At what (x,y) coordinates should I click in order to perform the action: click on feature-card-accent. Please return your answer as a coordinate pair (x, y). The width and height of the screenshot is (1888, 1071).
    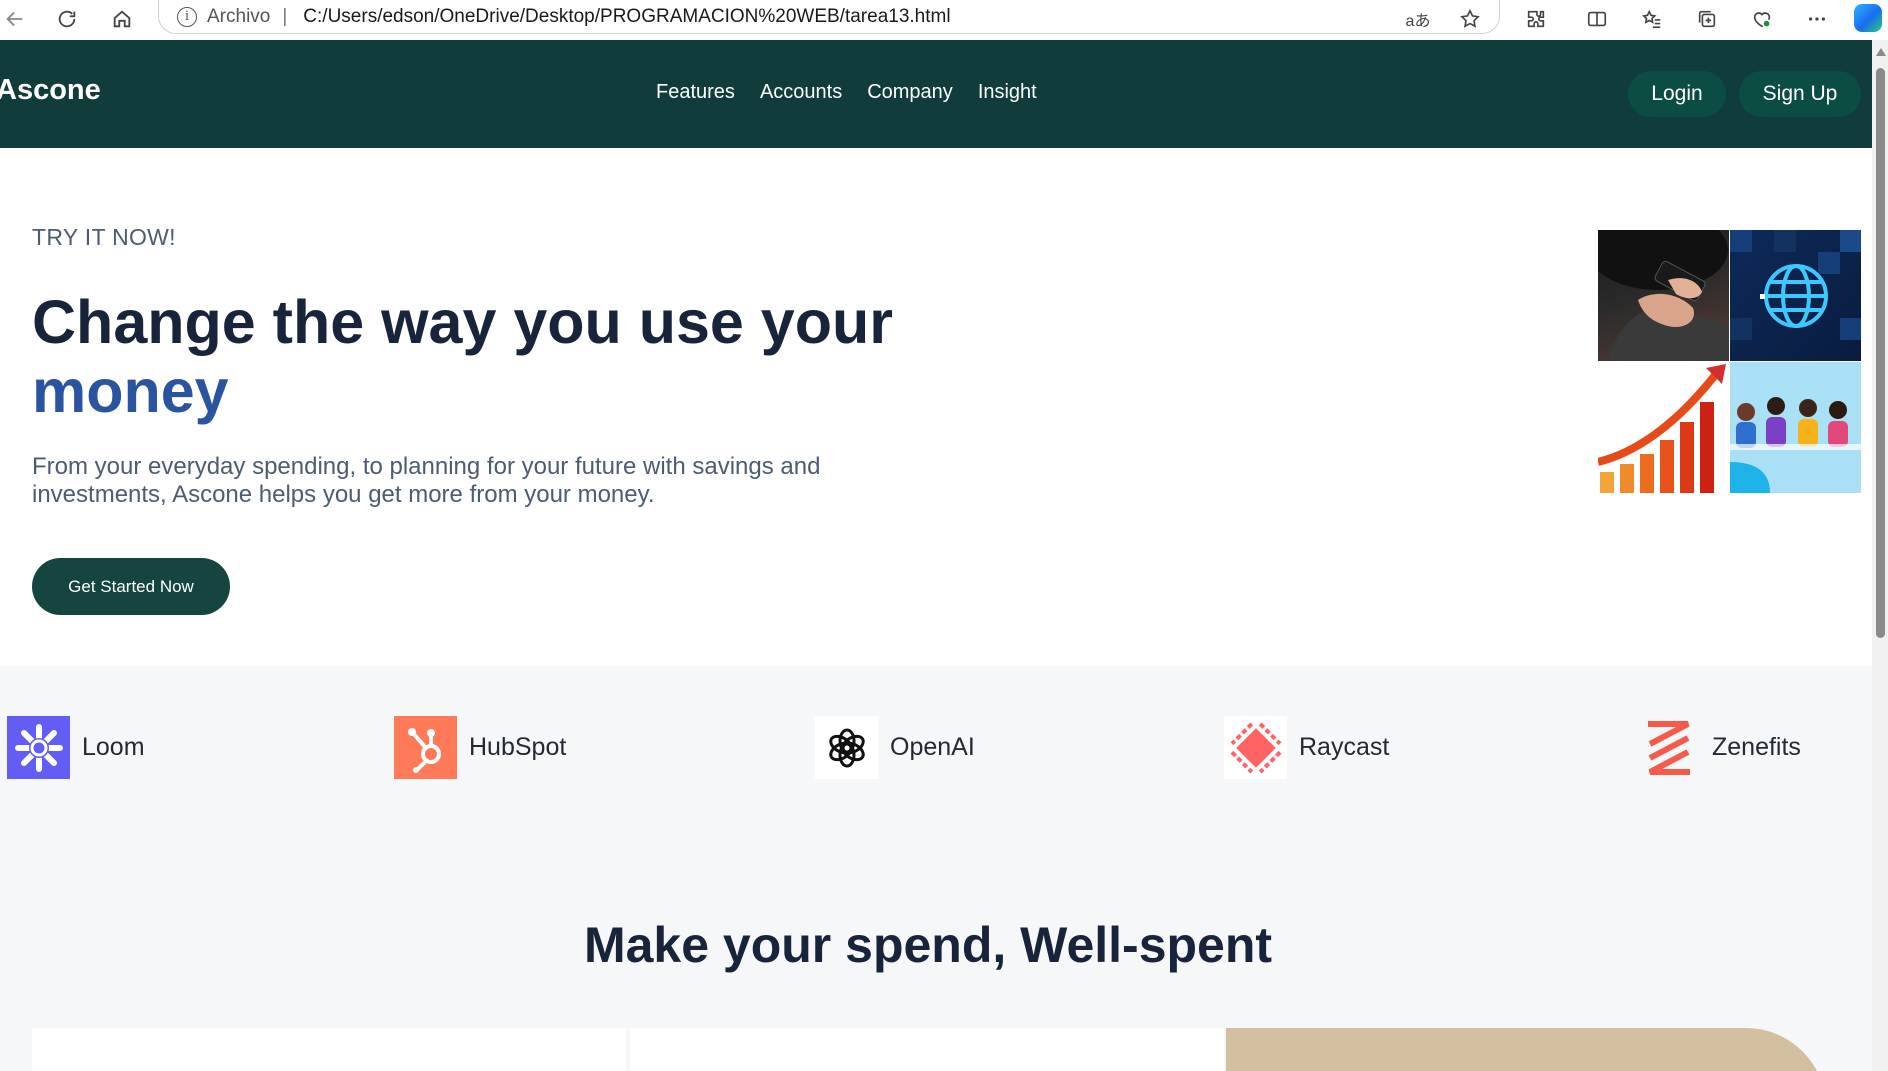
    Looking at the image, I should click on (1526, 1049).